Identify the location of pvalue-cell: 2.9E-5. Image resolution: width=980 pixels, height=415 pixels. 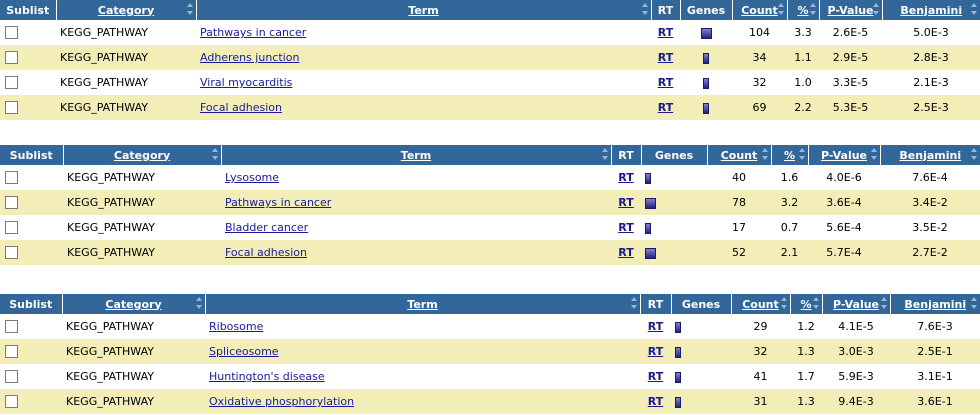
(850, 57).